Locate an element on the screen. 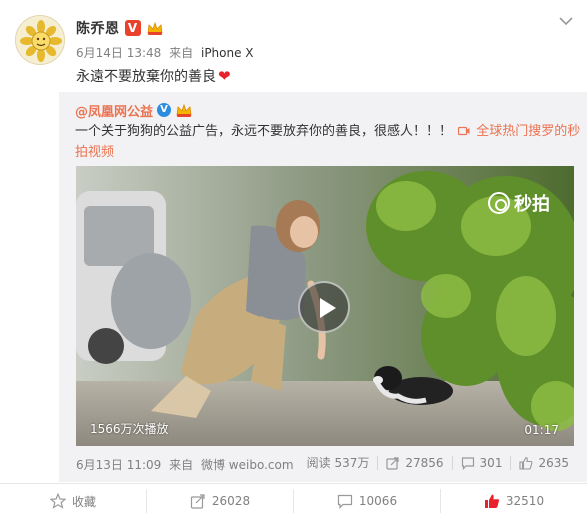 This screenshot has width=587, height=517. favorite-button: 收藏 is located at coordinates (73, 501).